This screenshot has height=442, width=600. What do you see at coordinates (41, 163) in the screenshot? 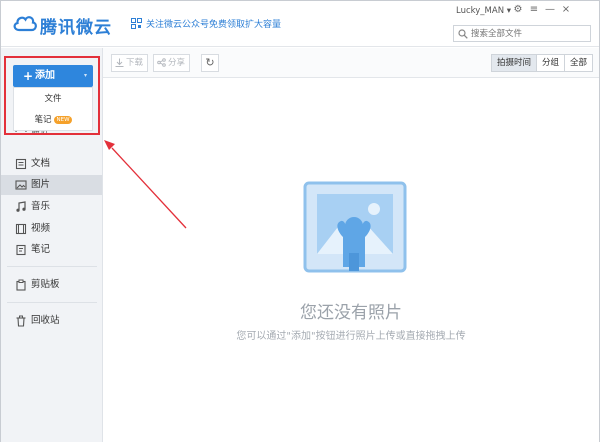
I see `sidebar-item-label: 文档` at bounding box center [41, 163].